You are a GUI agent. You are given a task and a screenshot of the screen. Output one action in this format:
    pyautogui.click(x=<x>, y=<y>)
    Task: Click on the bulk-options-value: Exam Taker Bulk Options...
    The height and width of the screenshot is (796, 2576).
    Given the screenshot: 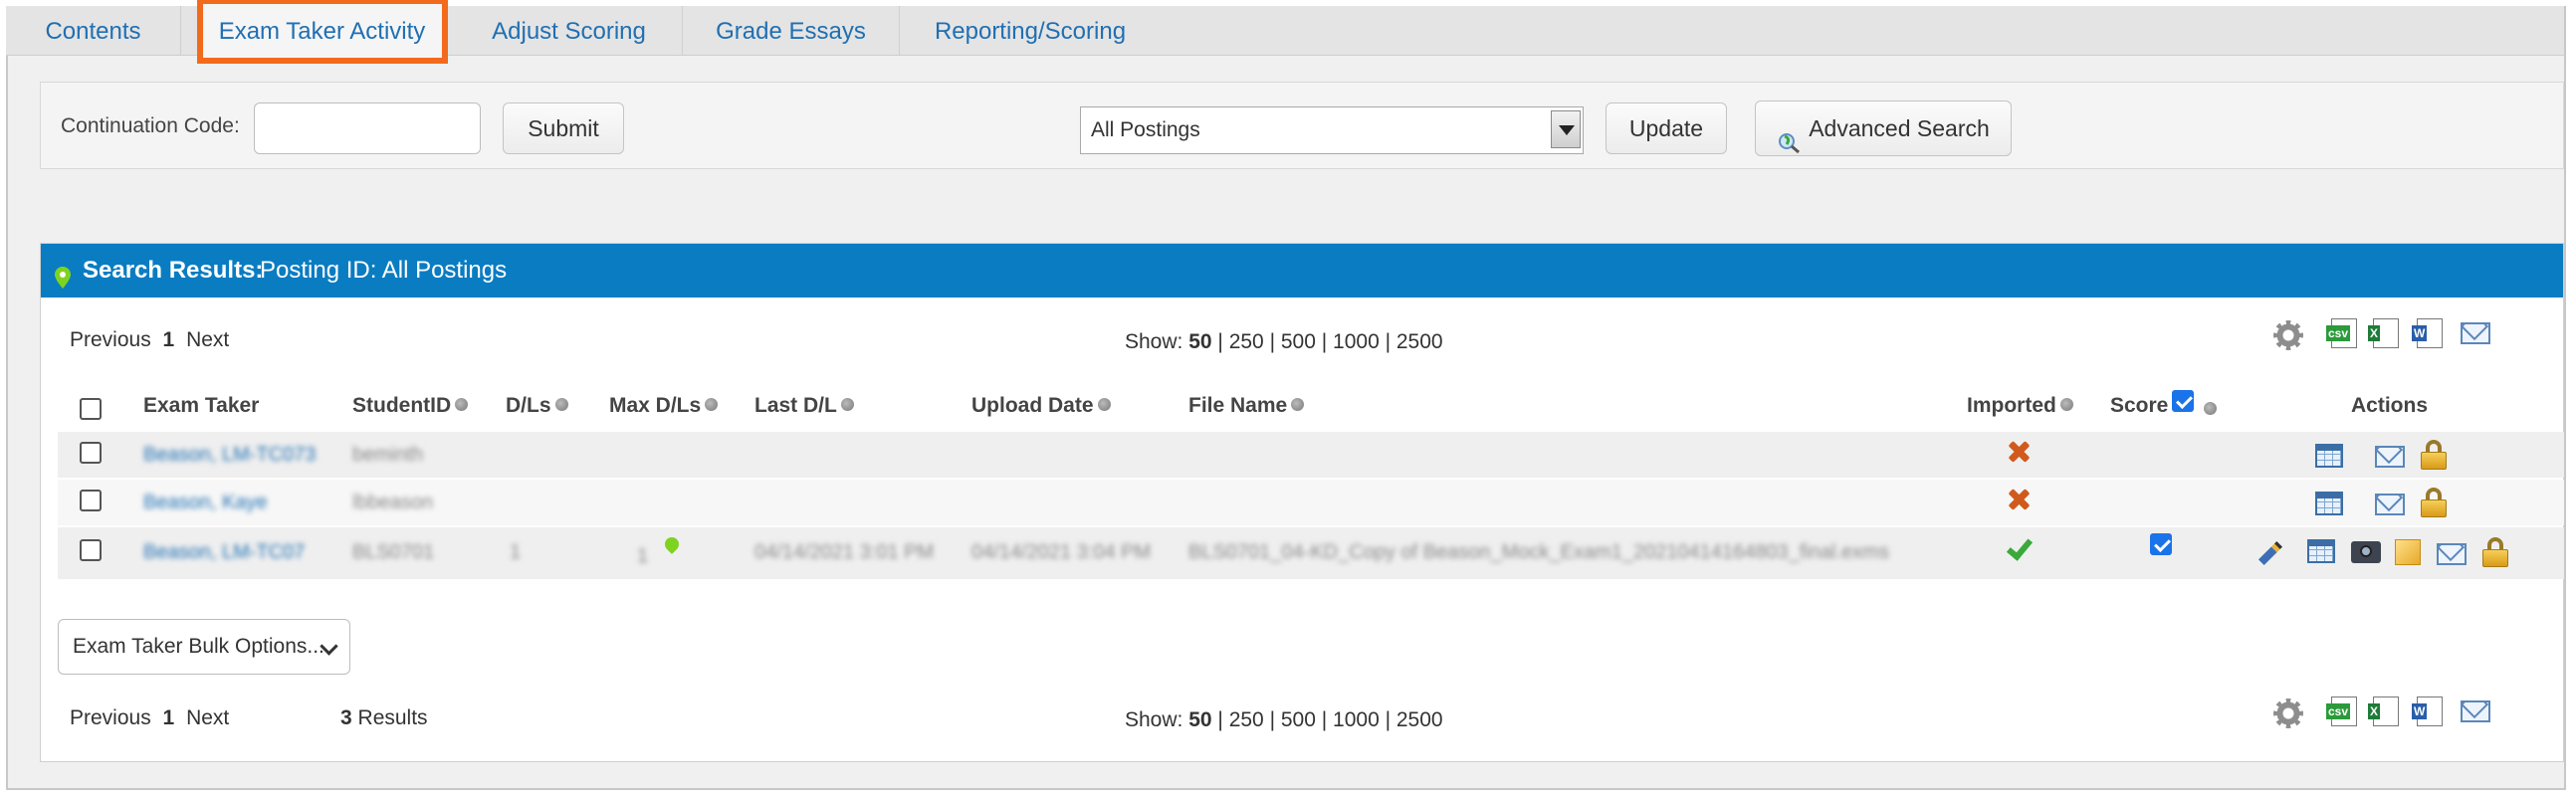 What is the action you would take?
    pyautogui.click(x=198, y=646)
    